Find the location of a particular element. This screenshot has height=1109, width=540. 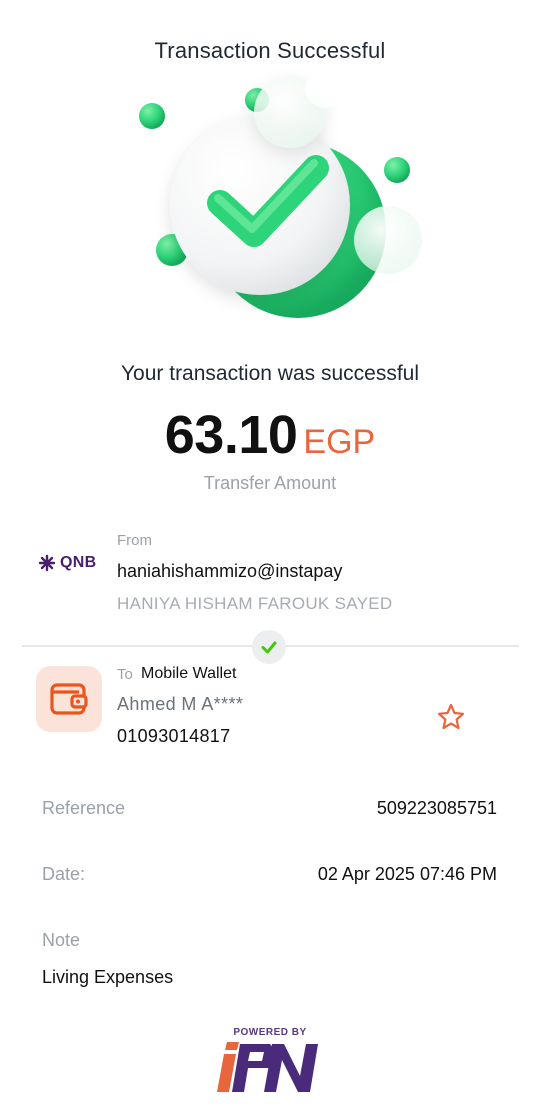

to-label: To is located at coordinates (125, 674).